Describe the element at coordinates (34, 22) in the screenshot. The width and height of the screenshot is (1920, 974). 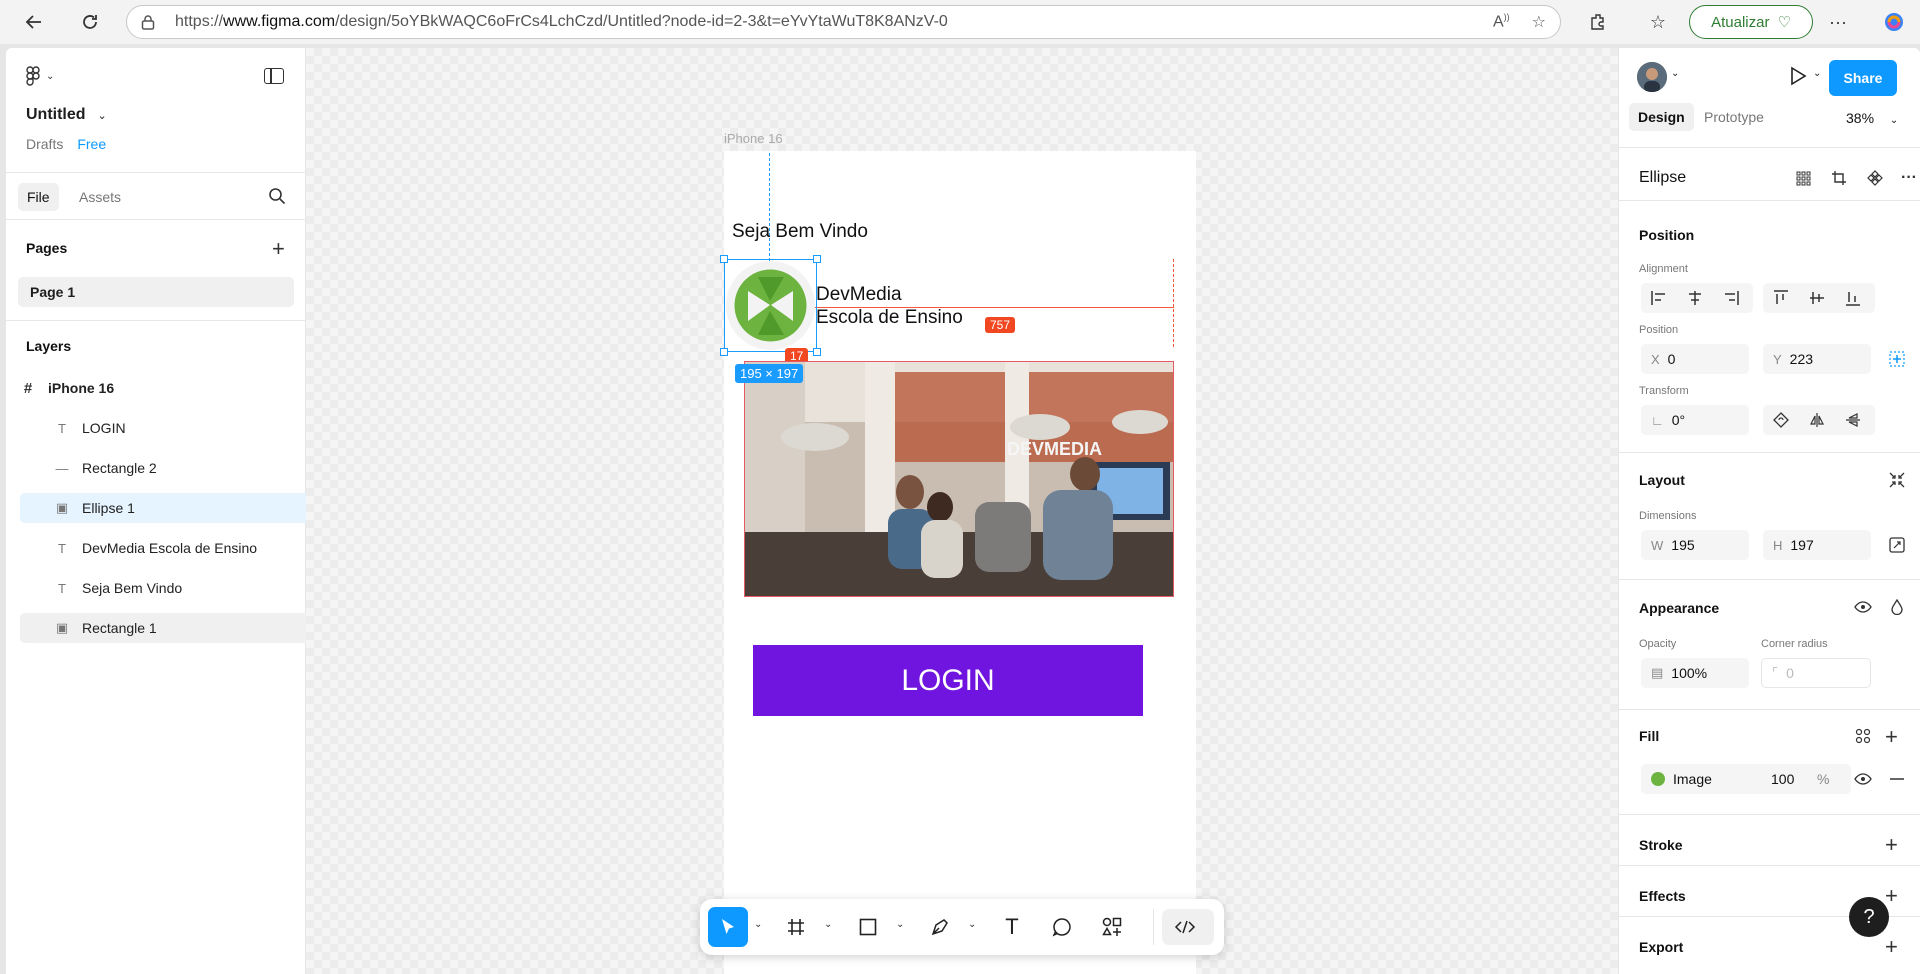
I see `back-icon` at that location.